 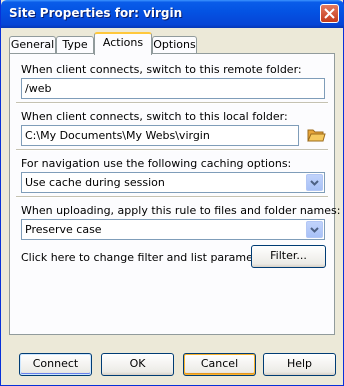 I want to click on cancel-button: Cancel, so click(x=219, y=364).